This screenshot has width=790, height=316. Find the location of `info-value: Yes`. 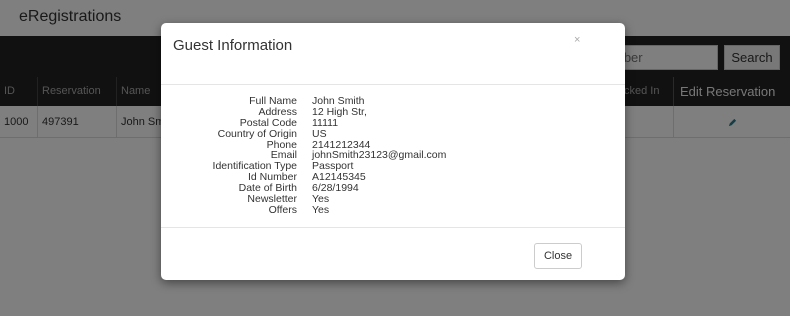

info-value: Yes is located at coordinates (321, 209).